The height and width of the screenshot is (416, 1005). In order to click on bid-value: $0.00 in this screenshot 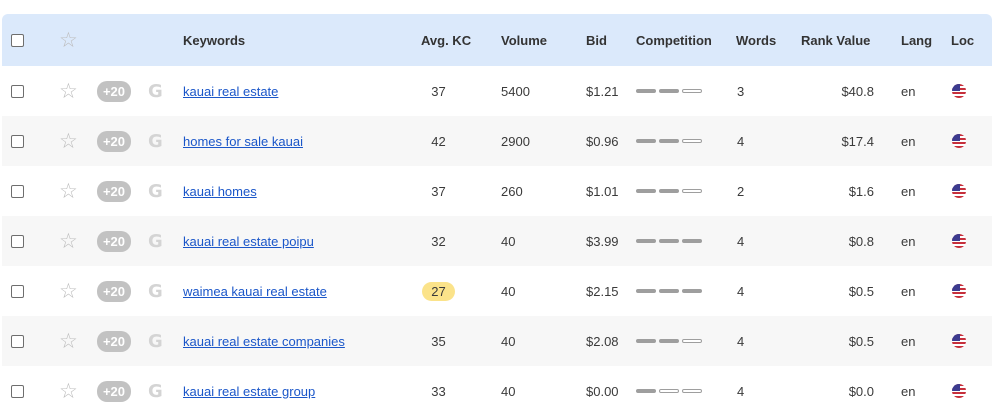, I will do `click(602, 391)`.